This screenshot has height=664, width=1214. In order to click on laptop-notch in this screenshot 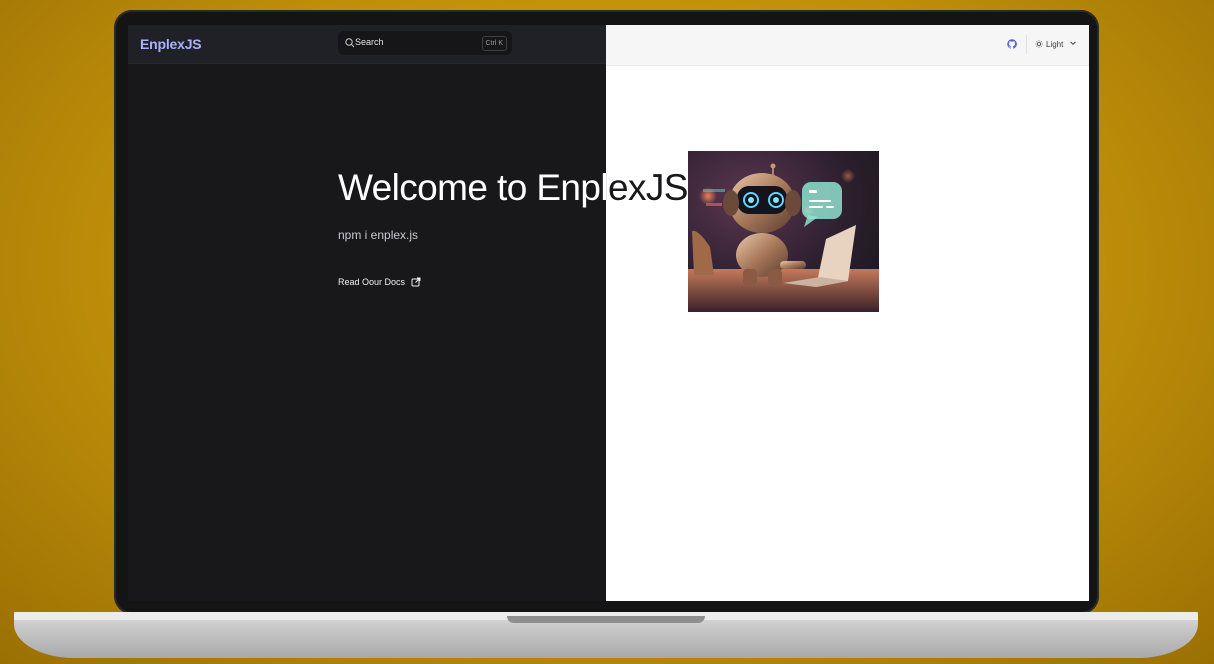, I will do `click(606, 619)`.